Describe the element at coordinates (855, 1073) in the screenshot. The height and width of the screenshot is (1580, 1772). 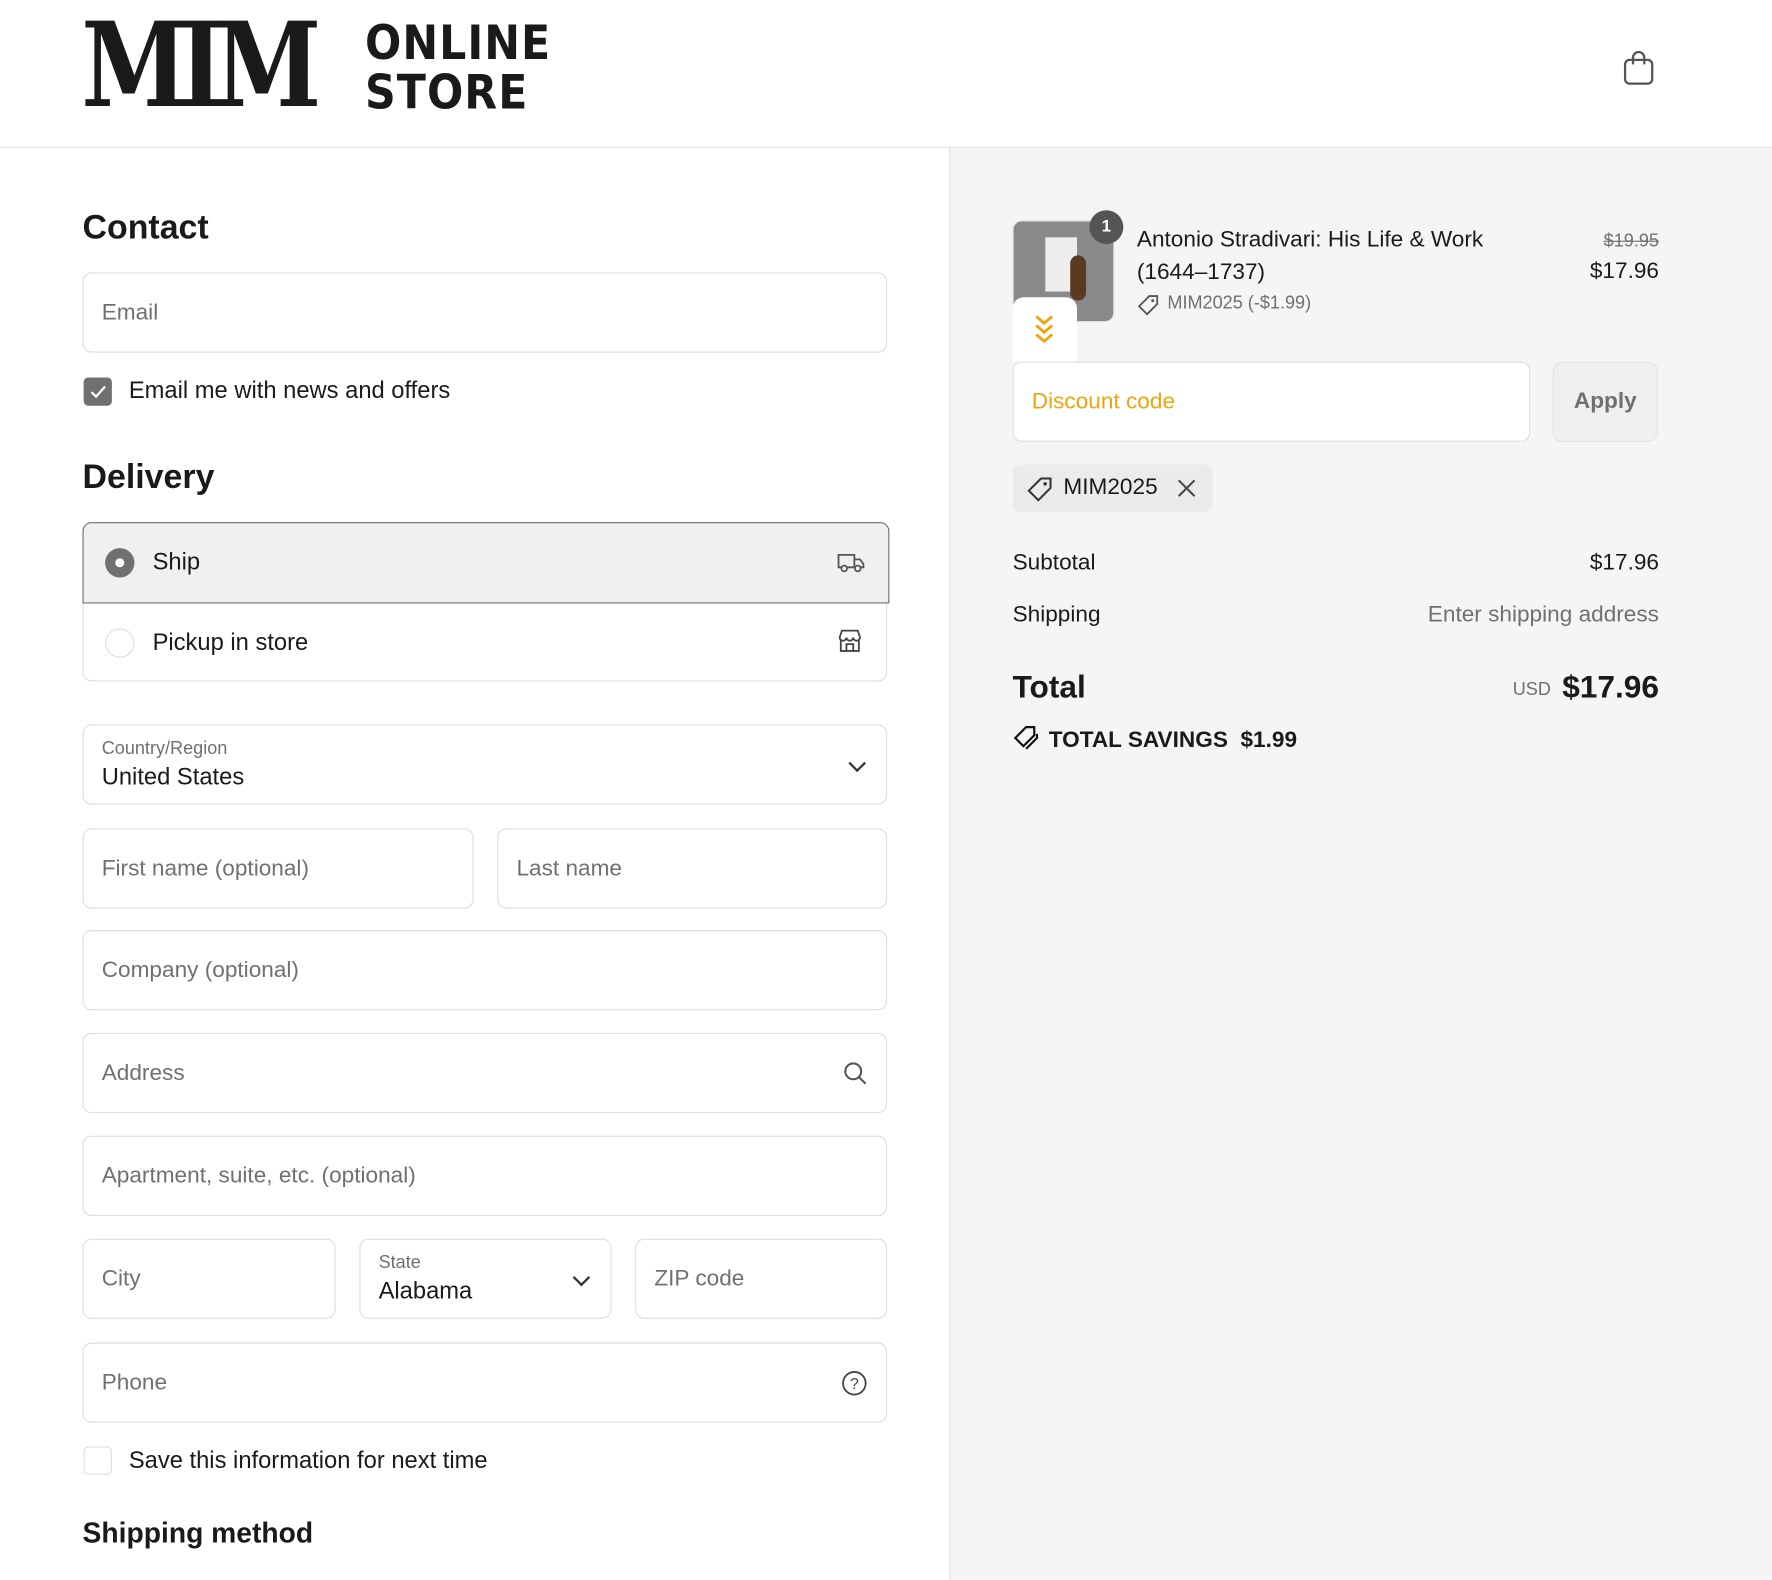
I see `search-icon` at that location.